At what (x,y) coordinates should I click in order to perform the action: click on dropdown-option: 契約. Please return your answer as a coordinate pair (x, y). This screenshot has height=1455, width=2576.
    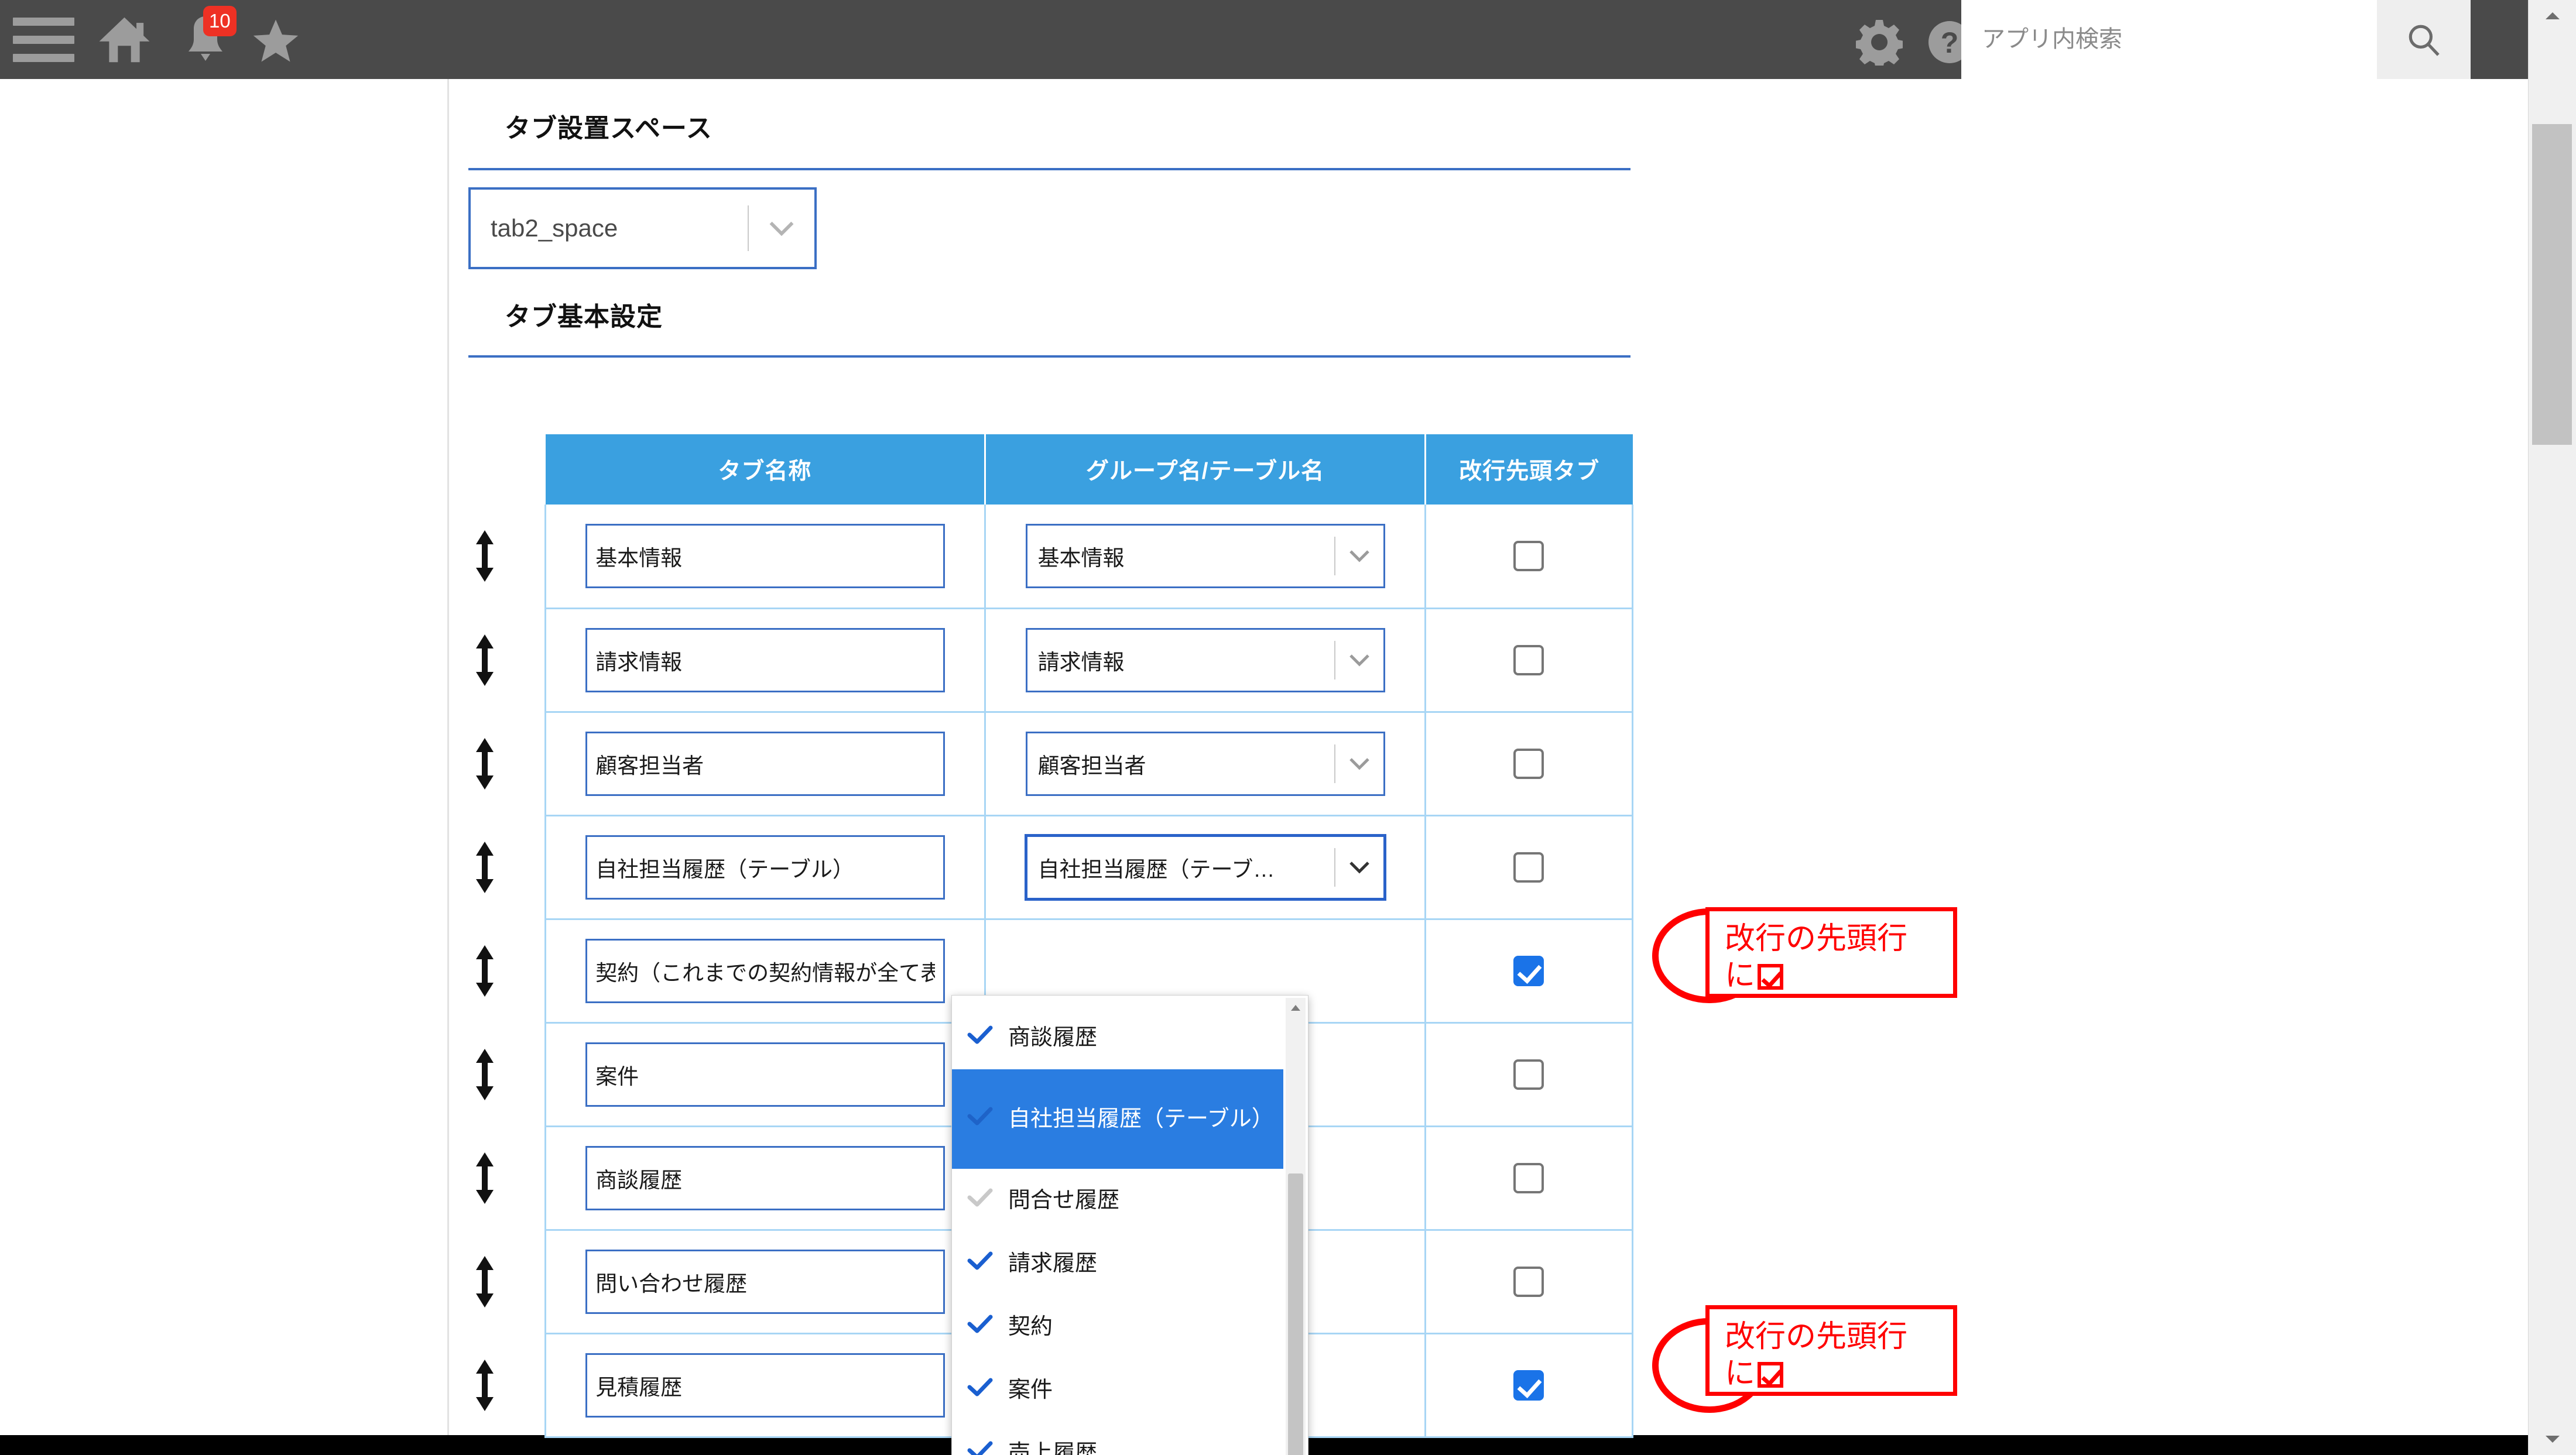
    Looking at the image, I should click on (1117, 1326).